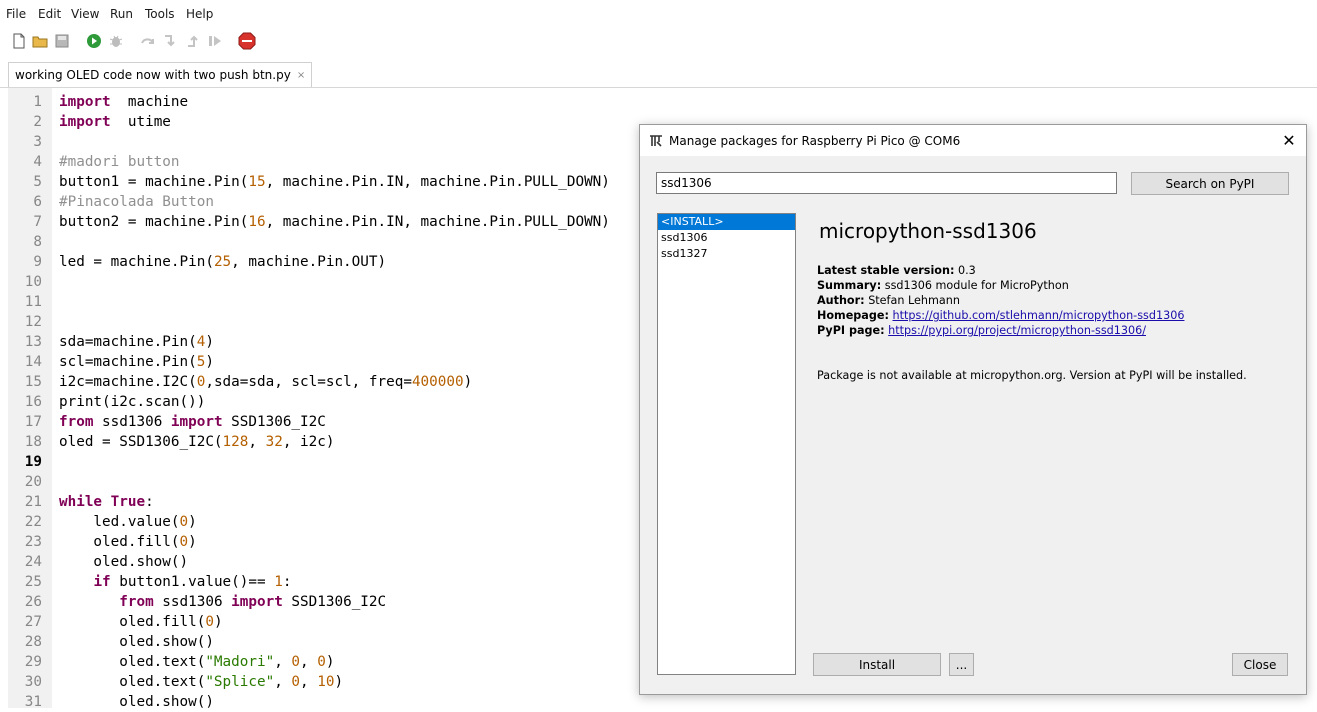 The width and height of the screenshot is (1317, 712). I want to click on summary-label: Summary:, so click(849, 285).